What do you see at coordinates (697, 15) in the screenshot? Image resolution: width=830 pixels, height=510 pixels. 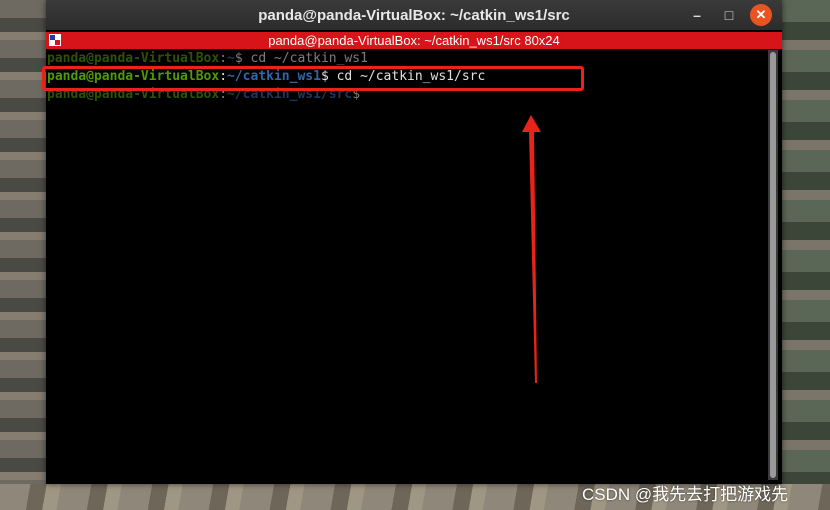 I see `minimize-icon: –` at bounding box center [697, 15].